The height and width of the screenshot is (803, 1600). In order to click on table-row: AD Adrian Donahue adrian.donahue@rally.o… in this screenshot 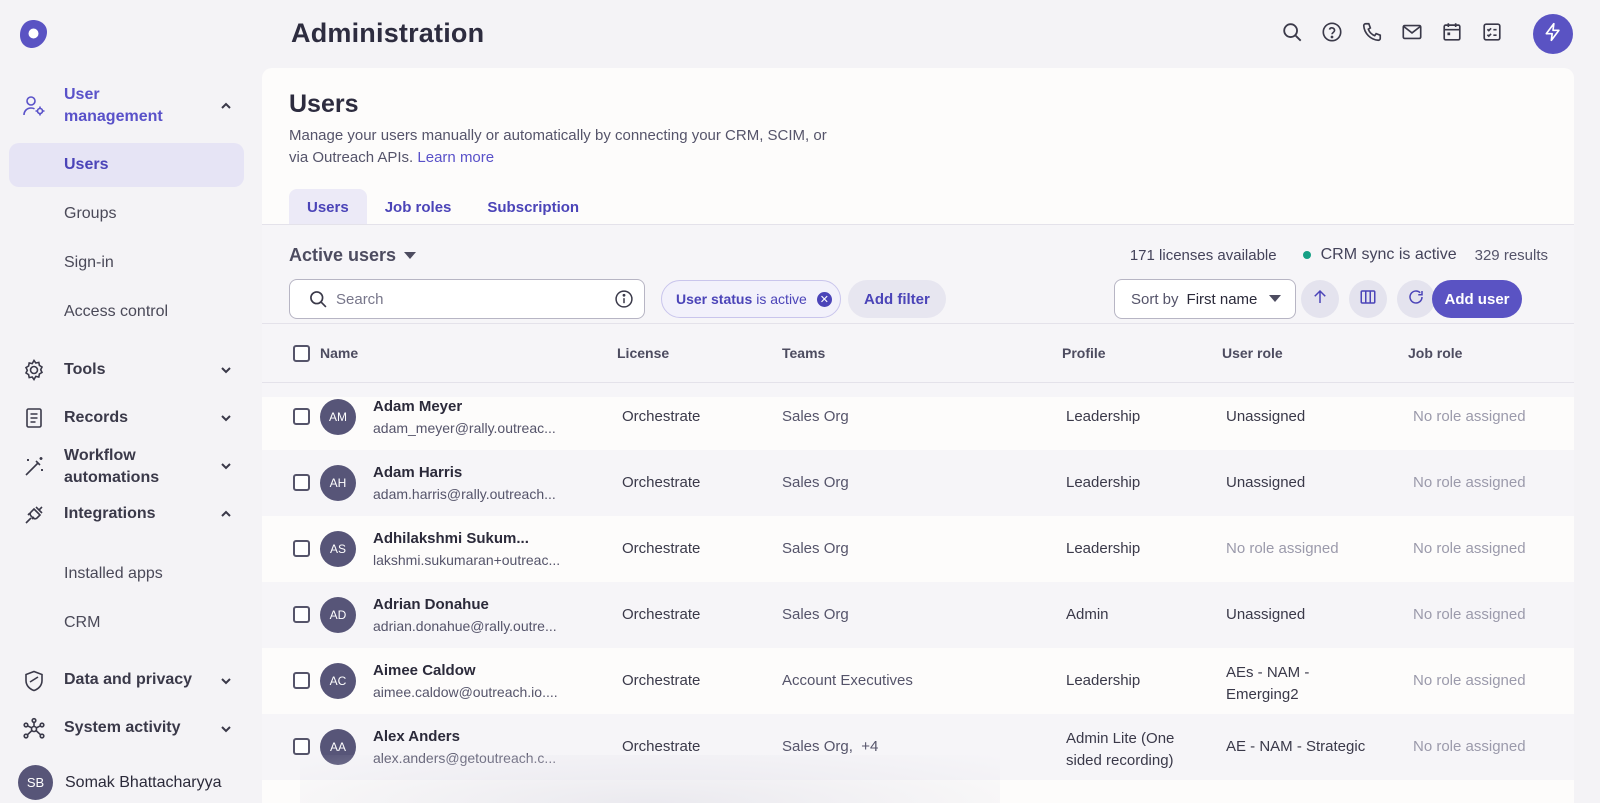, I will do `click(918, 615)`.